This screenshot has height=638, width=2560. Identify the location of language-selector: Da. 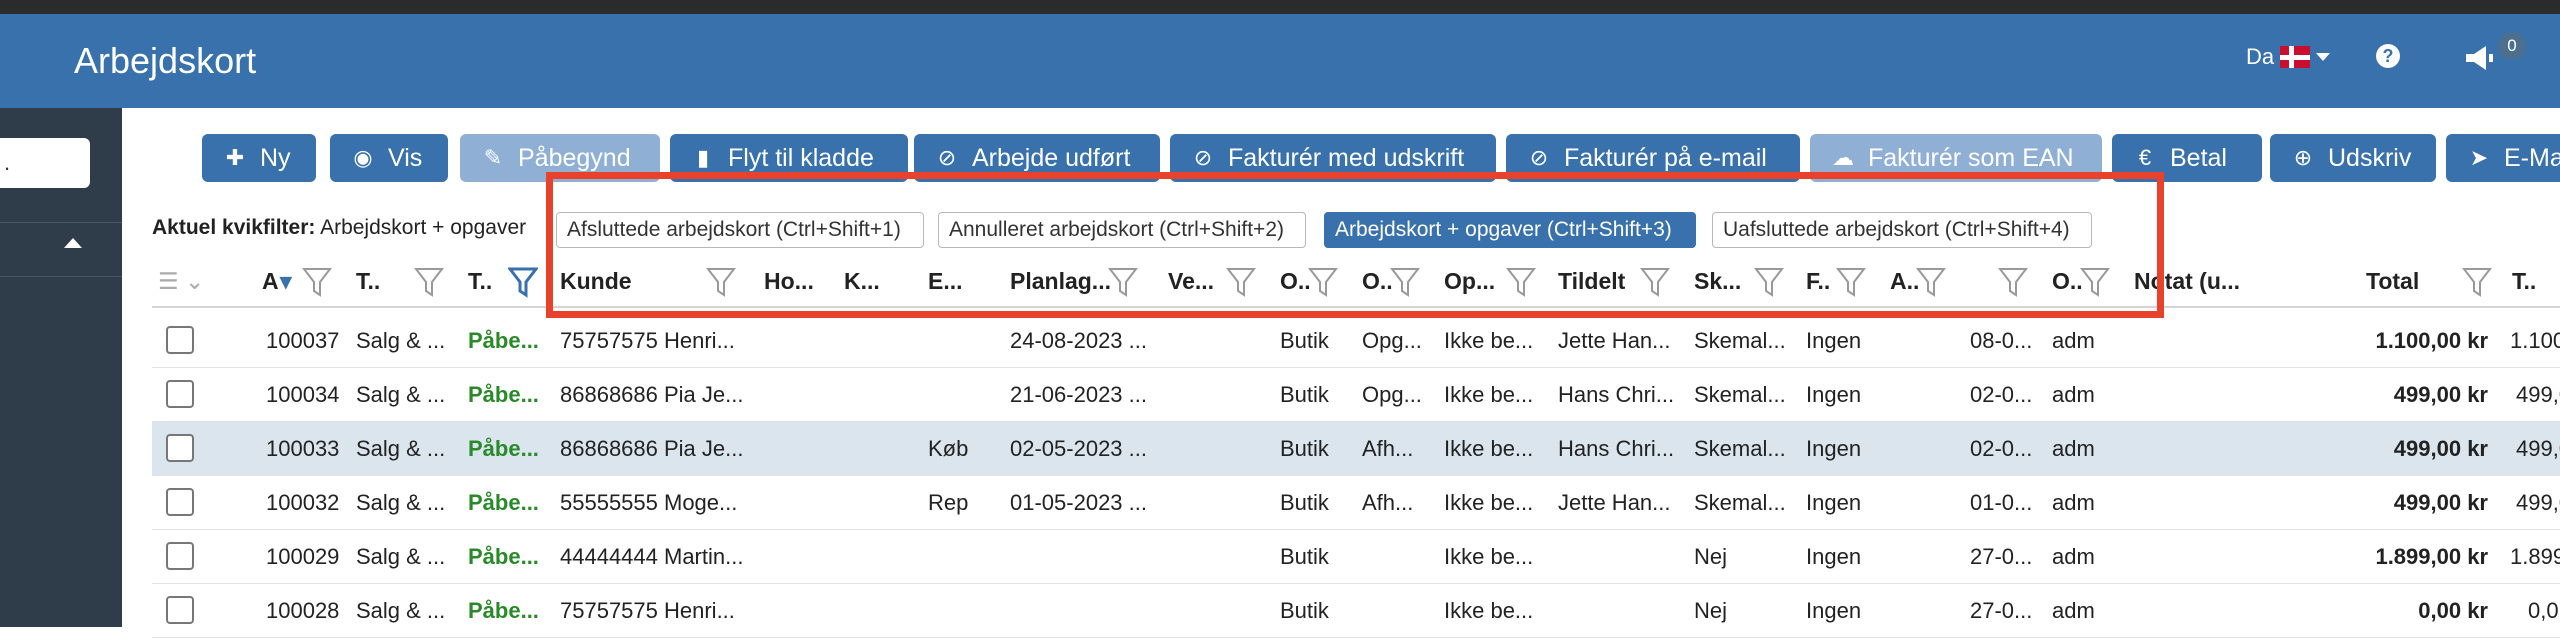
(2288, 57).